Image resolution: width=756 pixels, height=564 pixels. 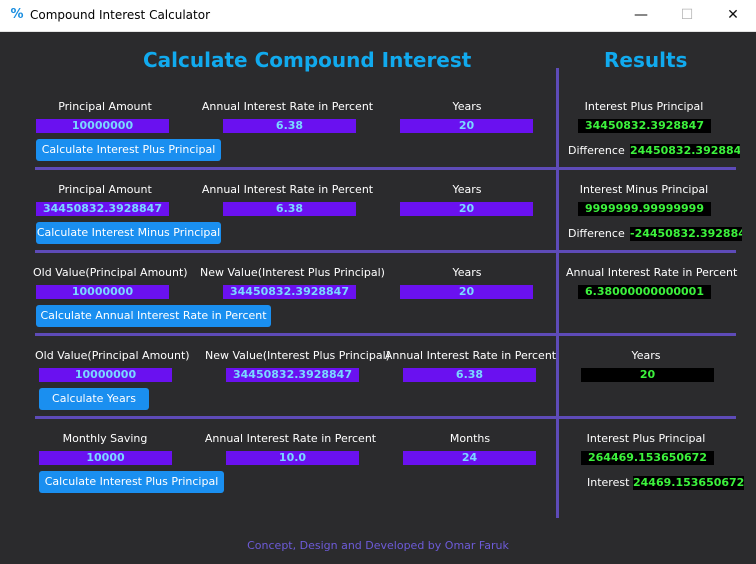 What do you see at coordinates (105, 458) in the screenshot?
I see `monthly-saving-input: 10000` at bounding box center [105, 458].